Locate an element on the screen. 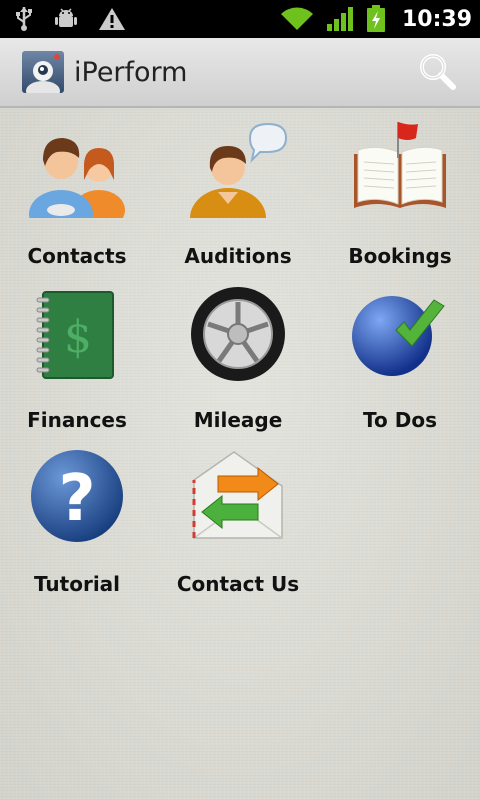  contacts-icon is located at coordinates (77, 178).